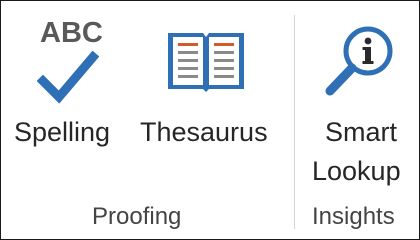 This screenshot has height=240, width=420. What do you see at coordinates (206, 63) in the screenshot?
I see `book-icon` at bounding box center [206, 63].